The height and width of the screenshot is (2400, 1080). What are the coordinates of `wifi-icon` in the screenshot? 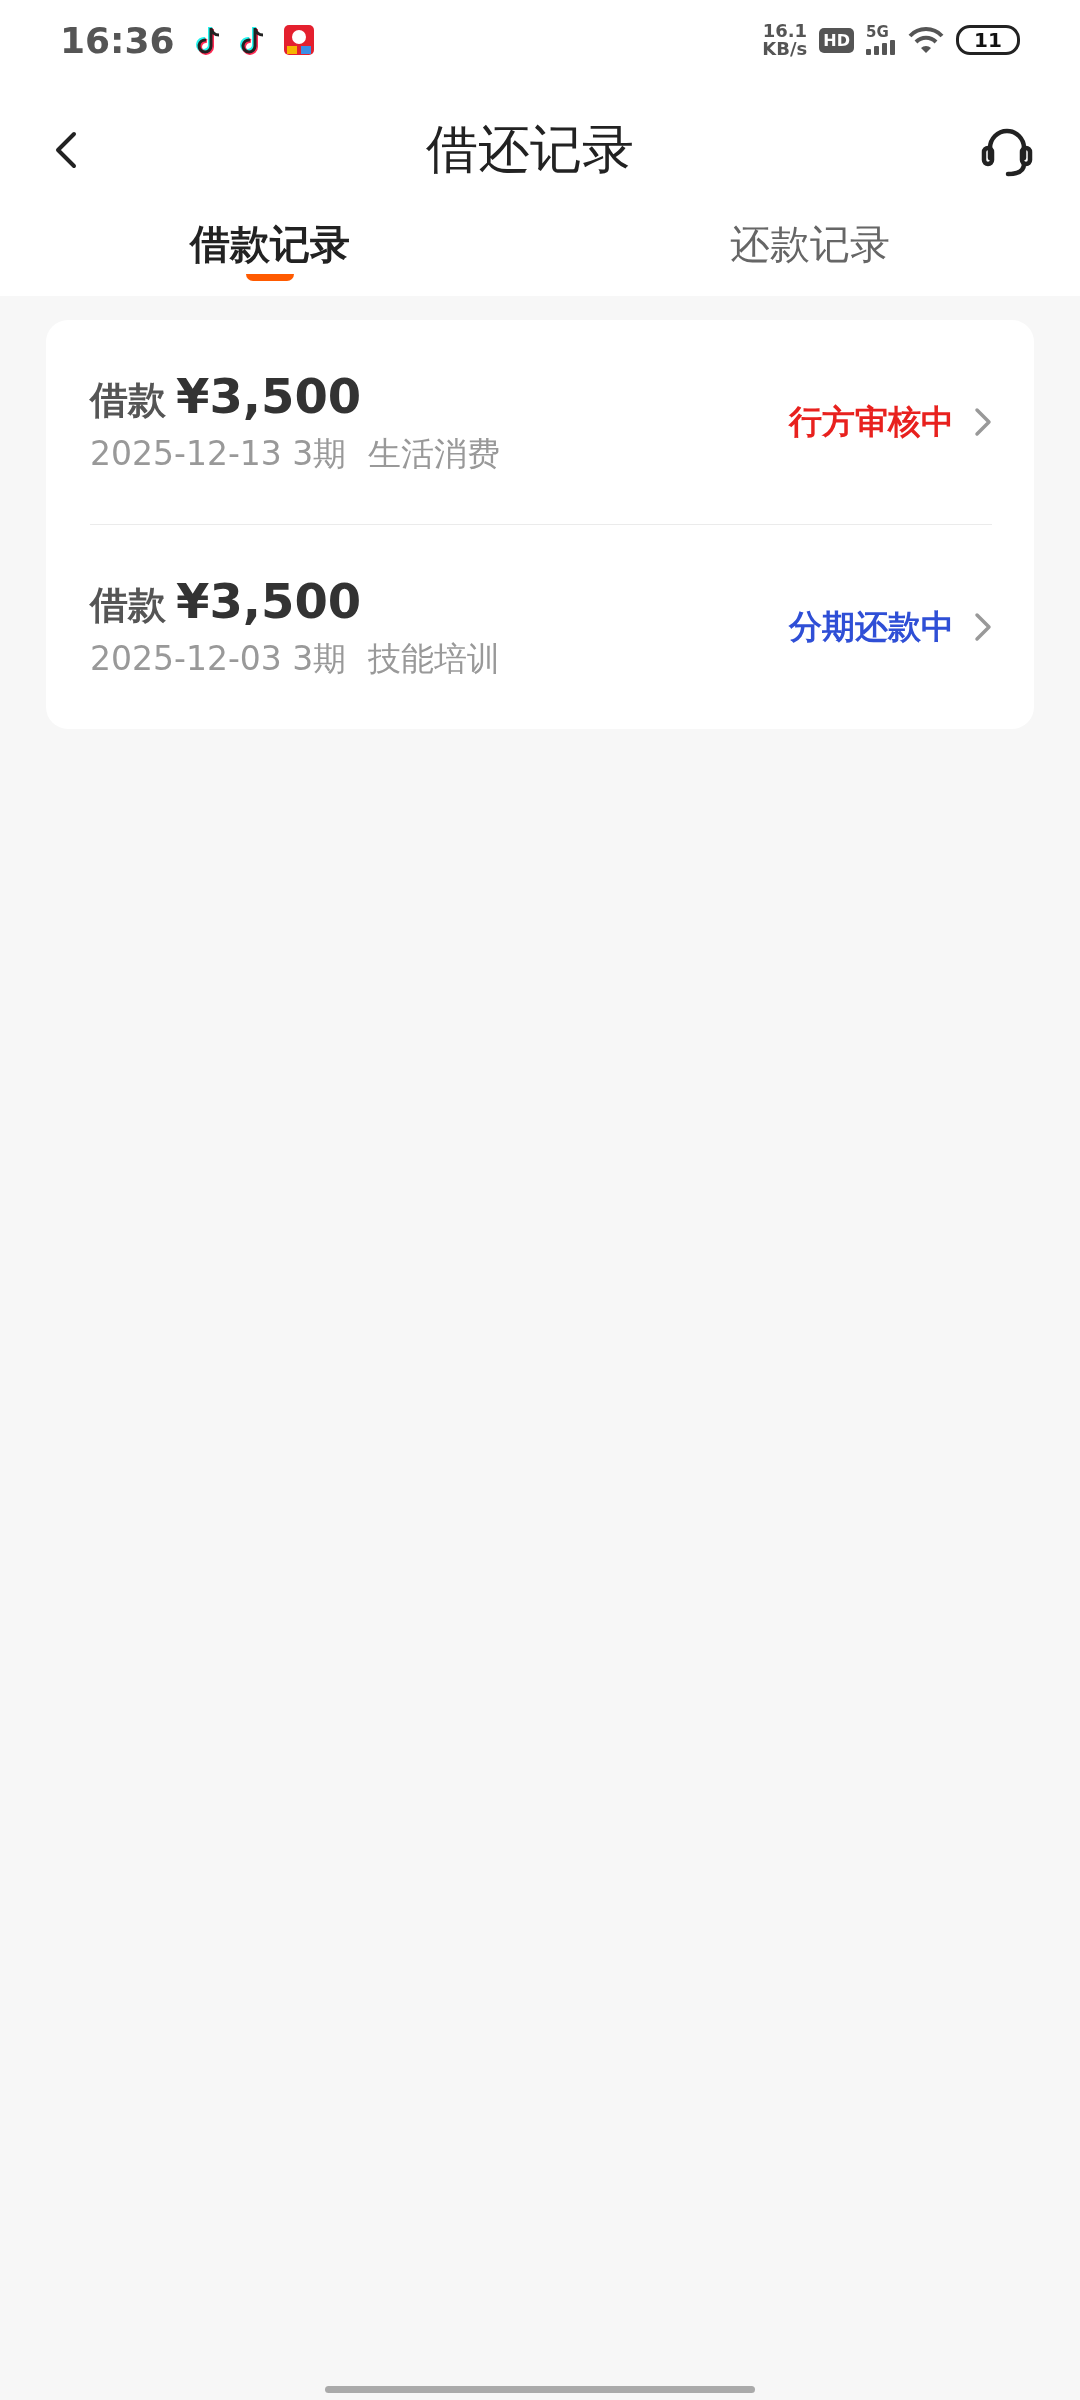 It's located at (926, 40).